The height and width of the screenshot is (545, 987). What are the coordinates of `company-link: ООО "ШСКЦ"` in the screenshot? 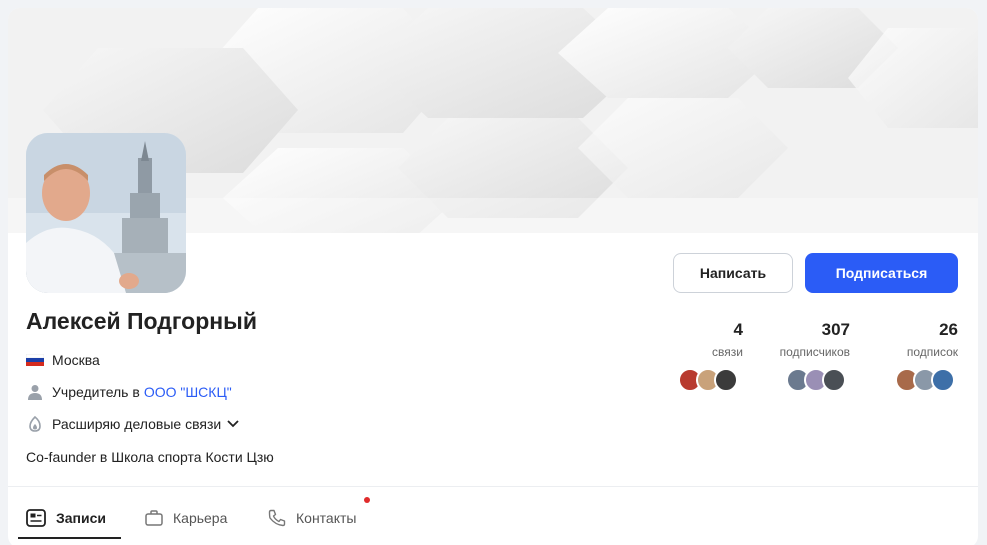 It's located at (188, 392).